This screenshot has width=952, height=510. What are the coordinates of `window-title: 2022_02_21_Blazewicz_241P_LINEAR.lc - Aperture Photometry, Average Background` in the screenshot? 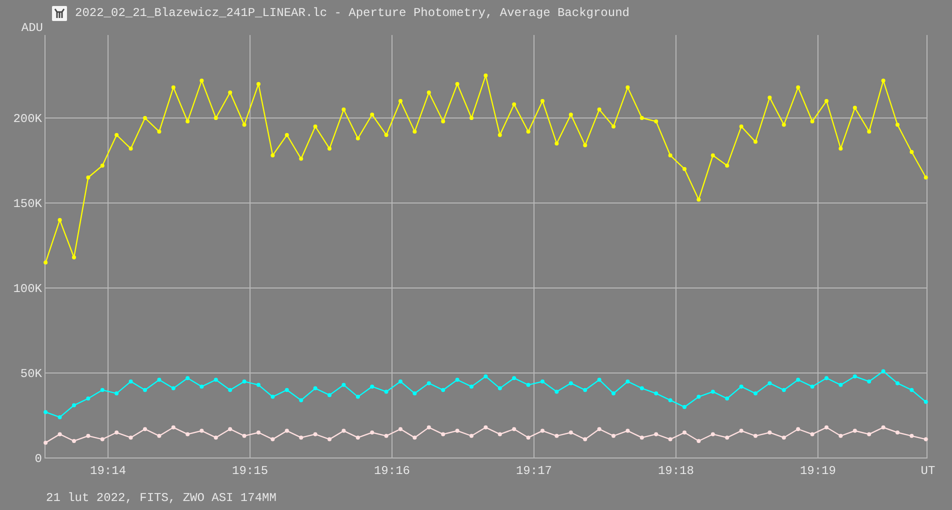 It's located at (352, 13).